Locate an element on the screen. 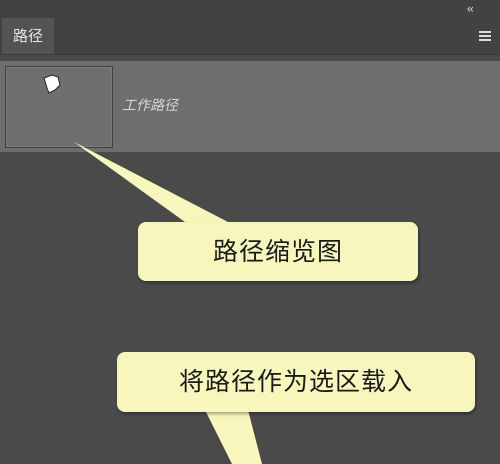 The height and width of the screenshot is (464, 500). callout-pointer-thumbnail is located at coordinates (151, 182).